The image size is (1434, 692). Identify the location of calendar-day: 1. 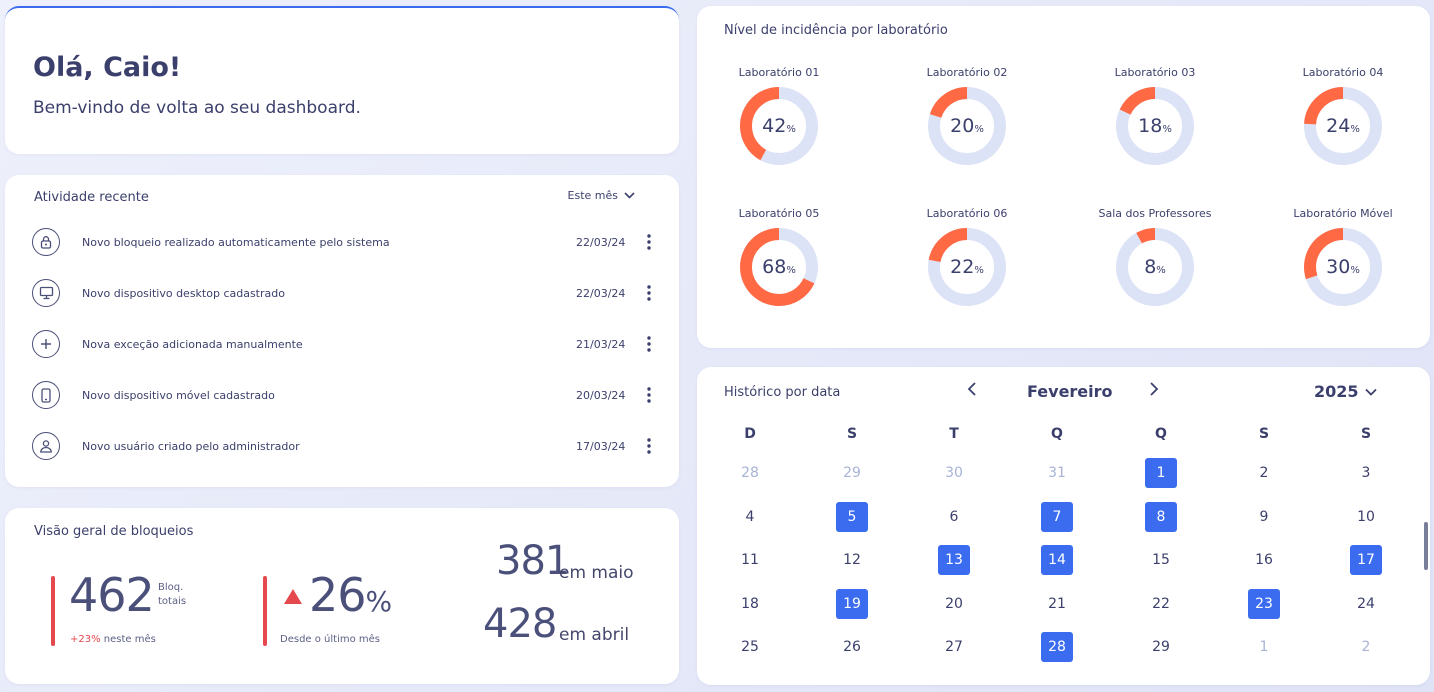
(1264, 647).